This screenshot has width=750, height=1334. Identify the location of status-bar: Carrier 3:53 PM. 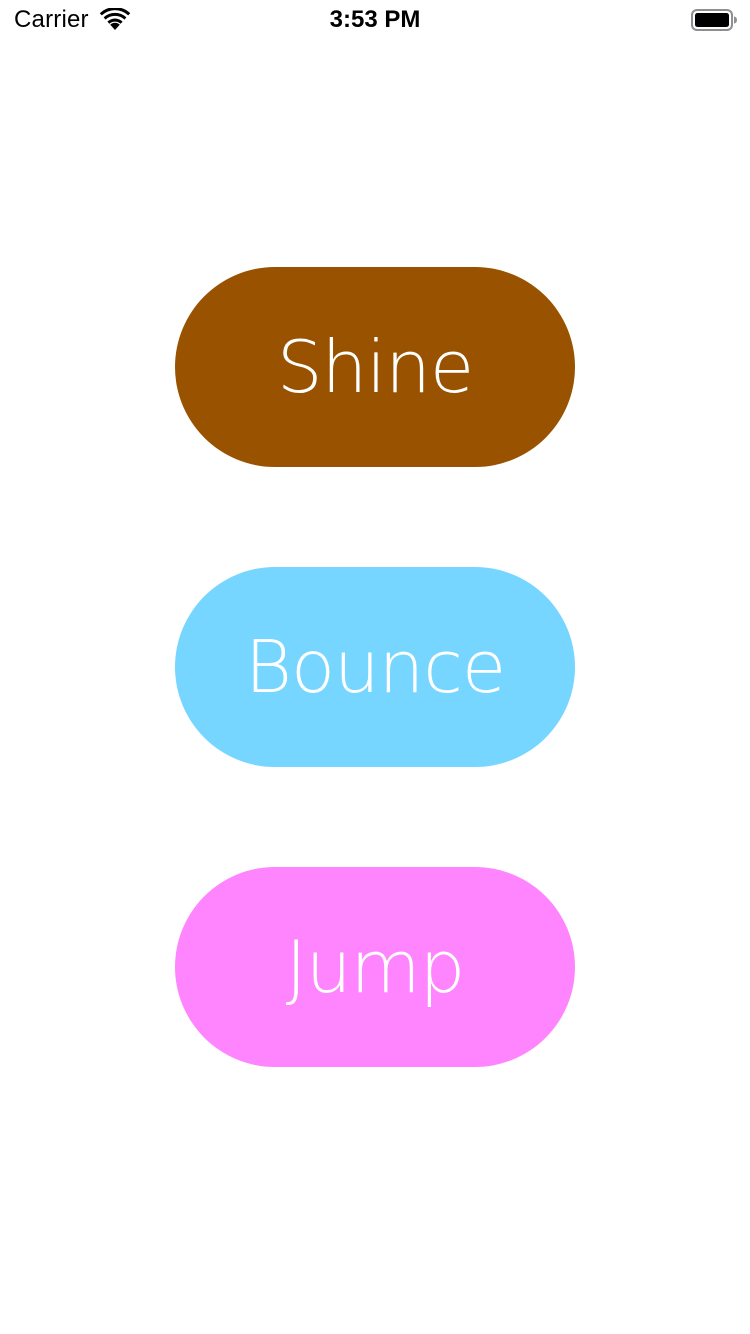
(375, 20).